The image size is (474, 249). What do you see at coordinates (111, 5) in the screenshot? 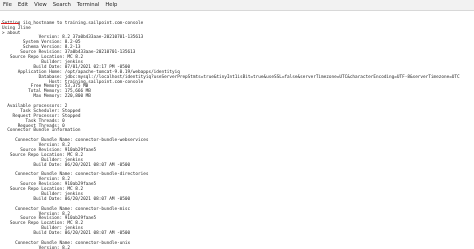
I see `menu-help: Help` at bounding box center [111, 5].